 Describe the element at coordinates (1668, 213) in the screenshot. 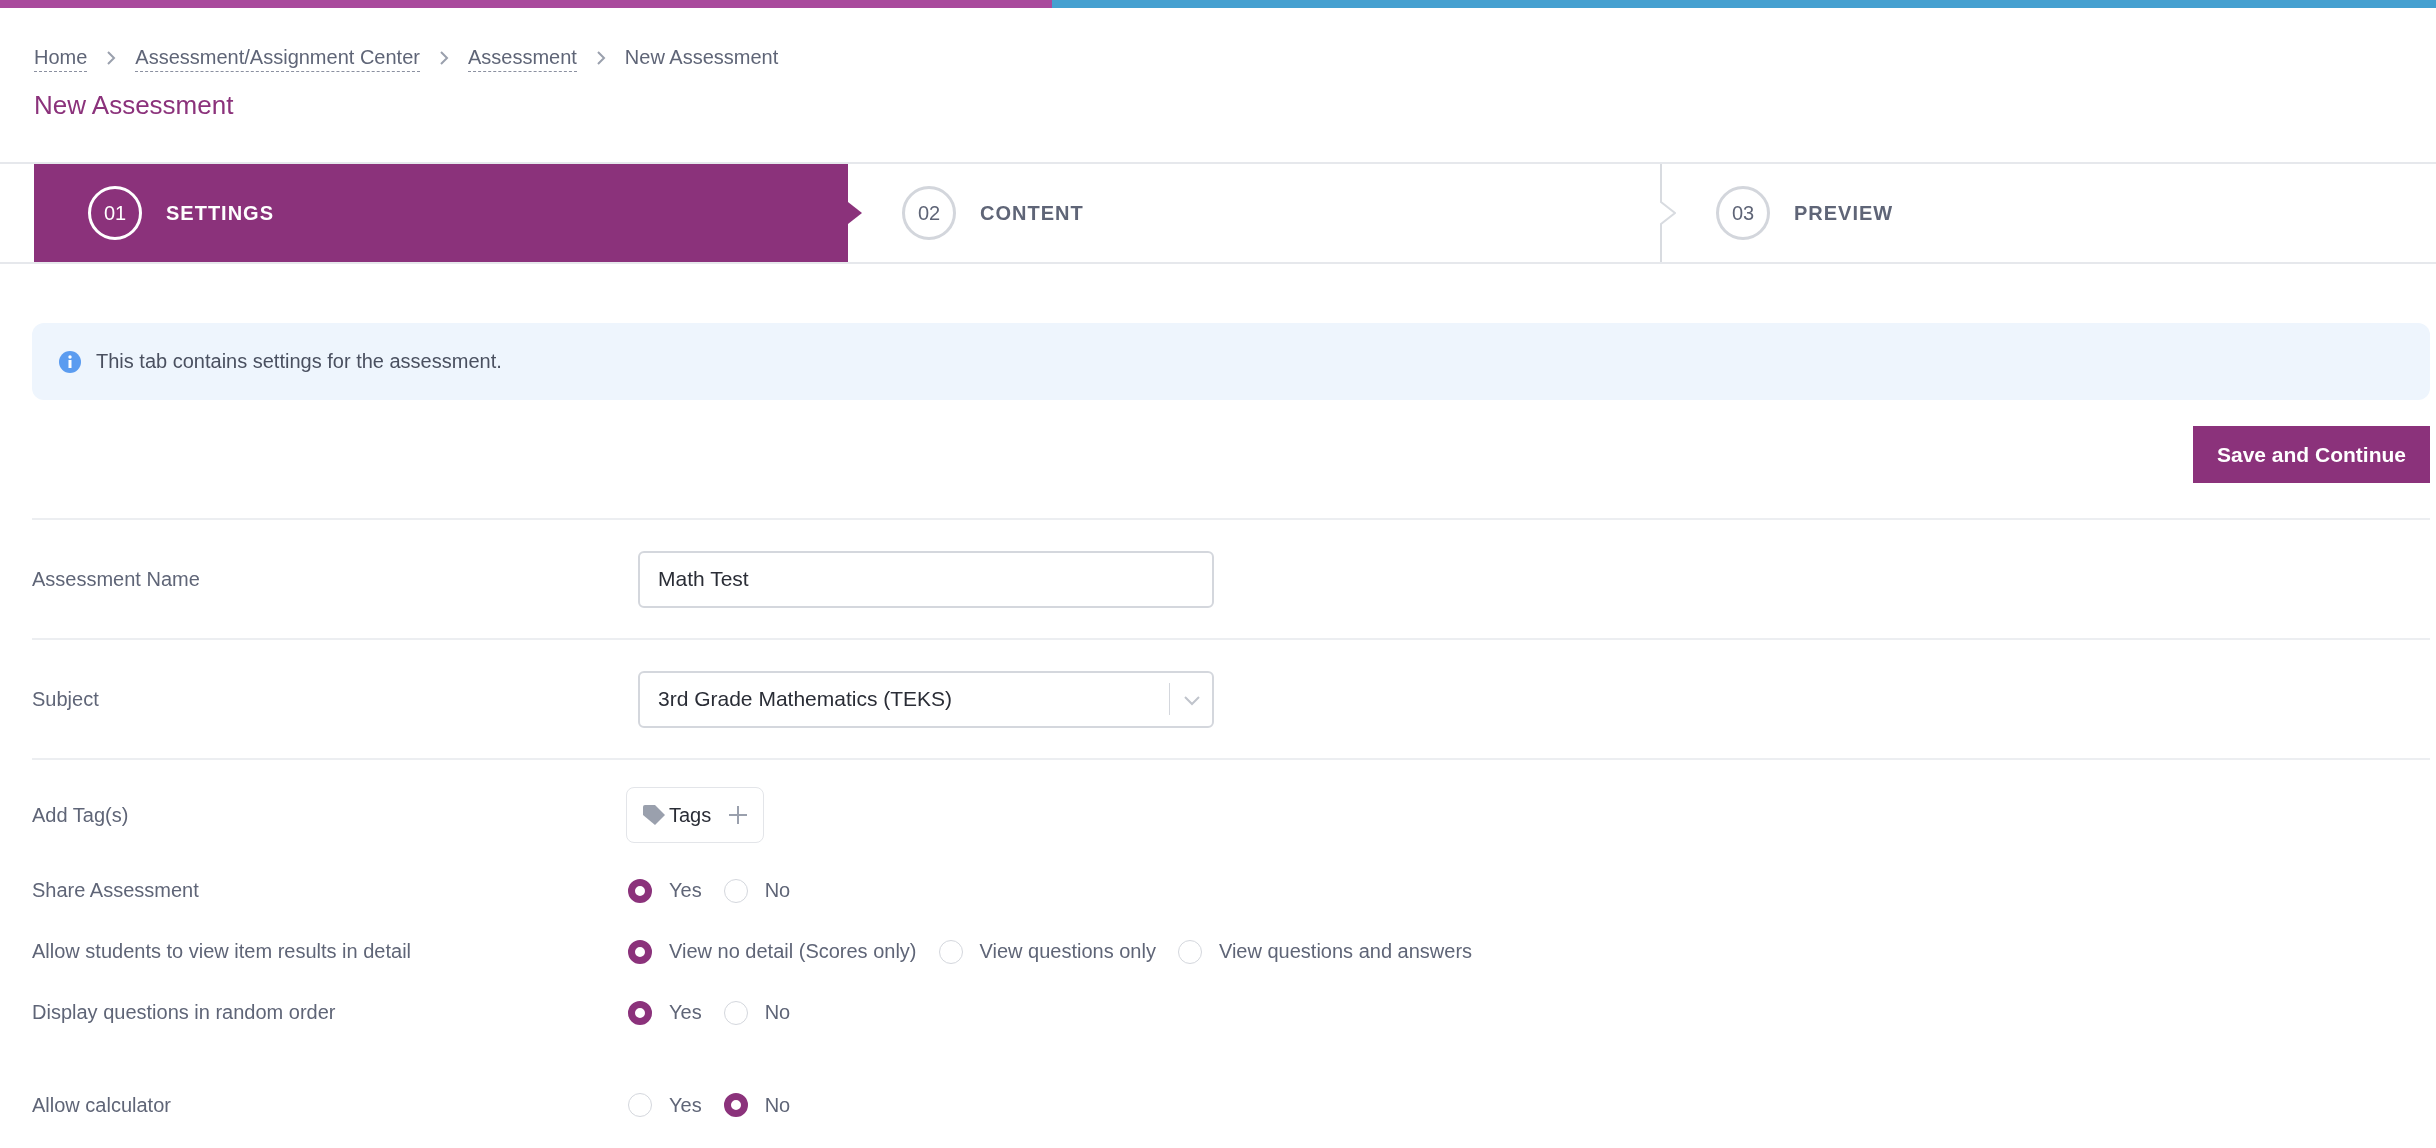

I see `step-separator-icon` at that location.